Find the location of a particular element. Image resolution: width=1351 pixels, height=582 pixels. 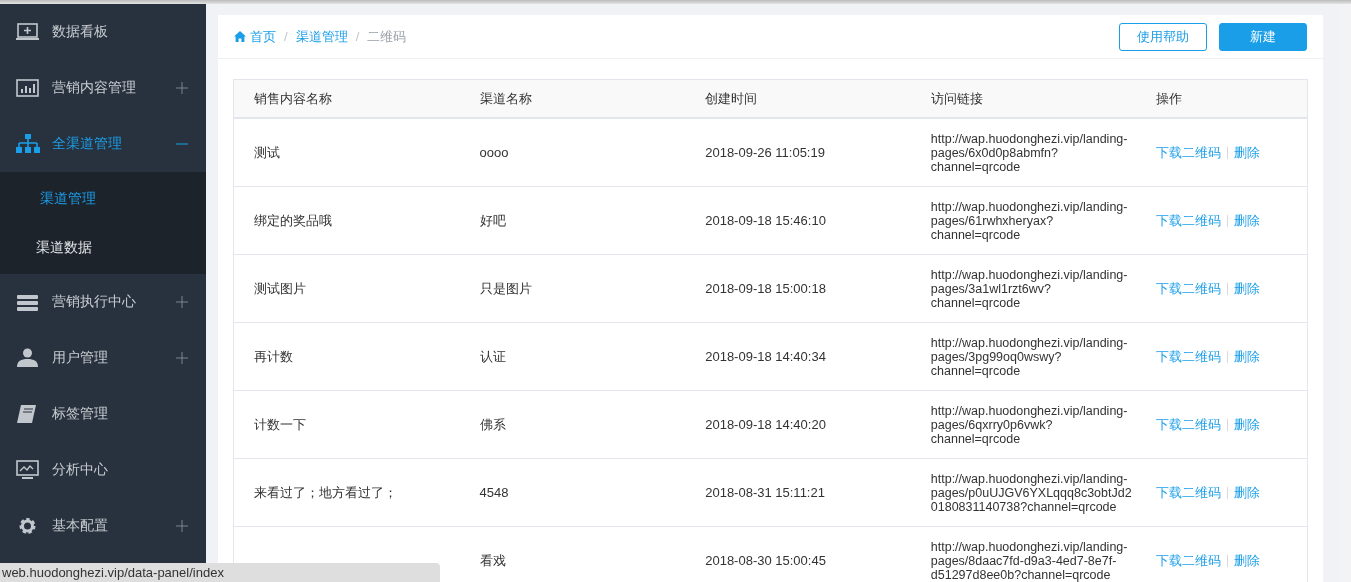

table-cell-text: 2018-09-26 11:05:19 is located at coordinates (765, 152).